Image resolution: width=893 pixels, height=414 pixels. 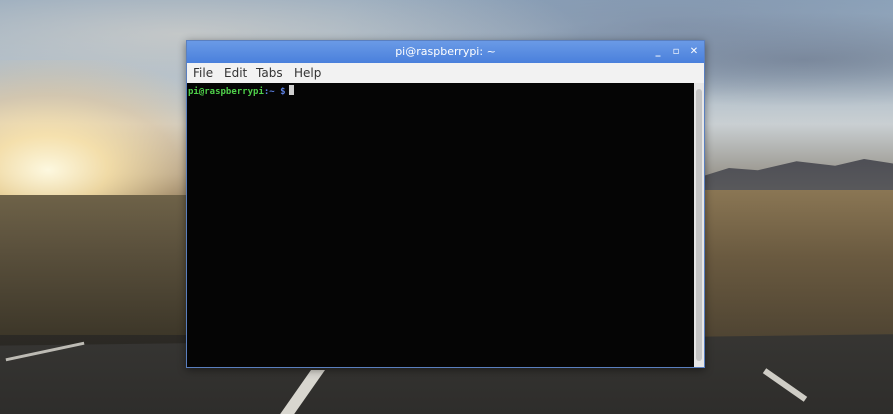 What do you see at coordinates (291, 90) in the screenshot?
I see `text-cursor` at bounding box center [291, 90].